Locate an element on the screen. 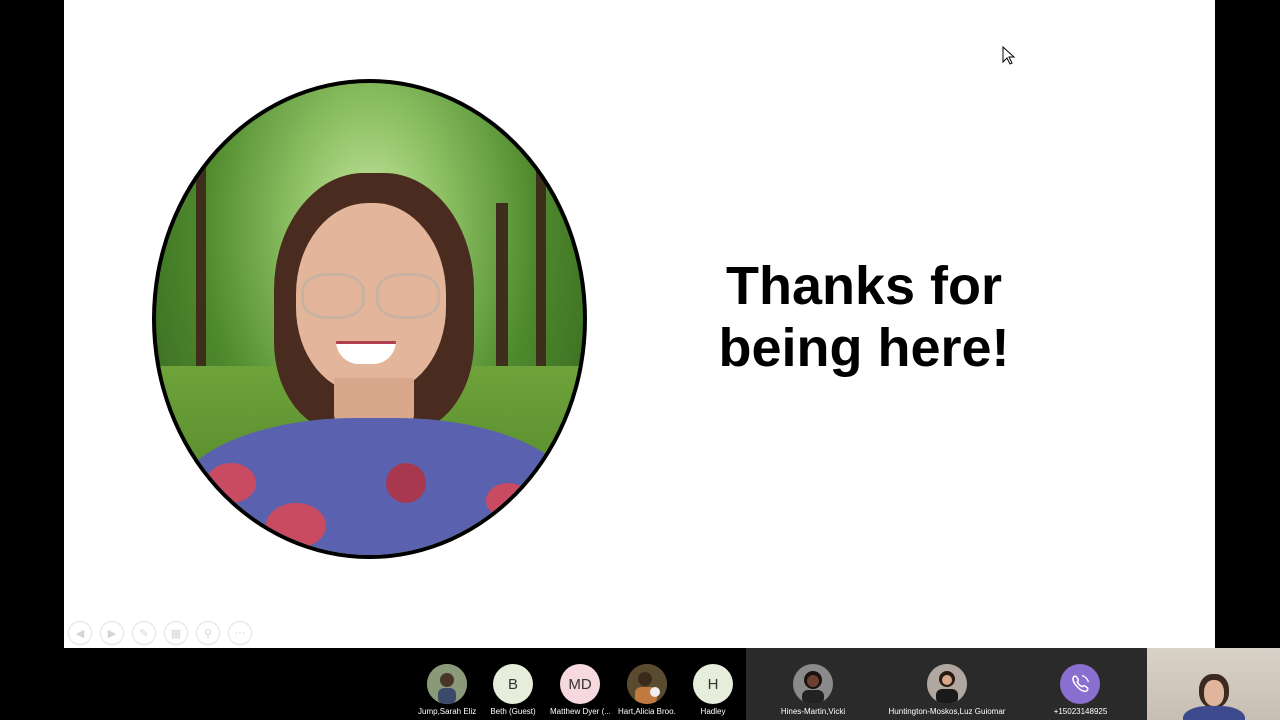 The image size is (1280, 720). slide-heading: Thanks for being here! is located at coordinates (864, 317).